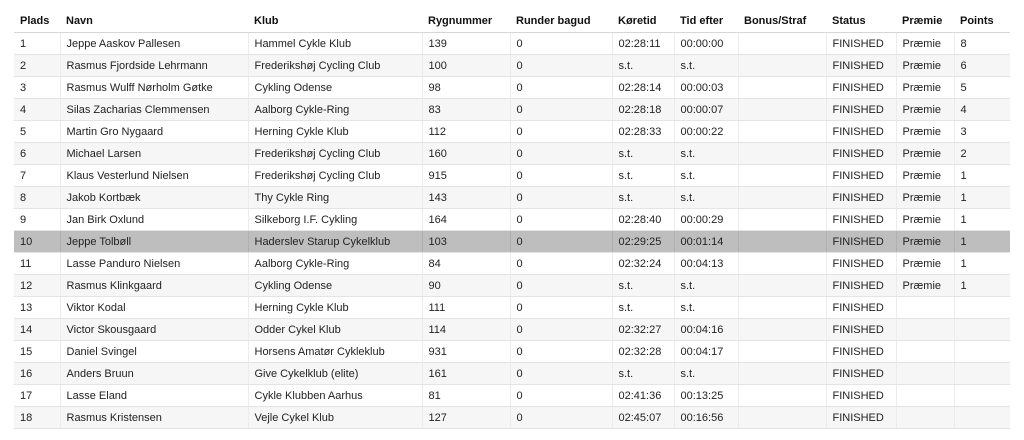 The height and width of the screenshot is (440, 1024). I want to click on column-header-tid-efter: Tid efter, so click(706, 21).